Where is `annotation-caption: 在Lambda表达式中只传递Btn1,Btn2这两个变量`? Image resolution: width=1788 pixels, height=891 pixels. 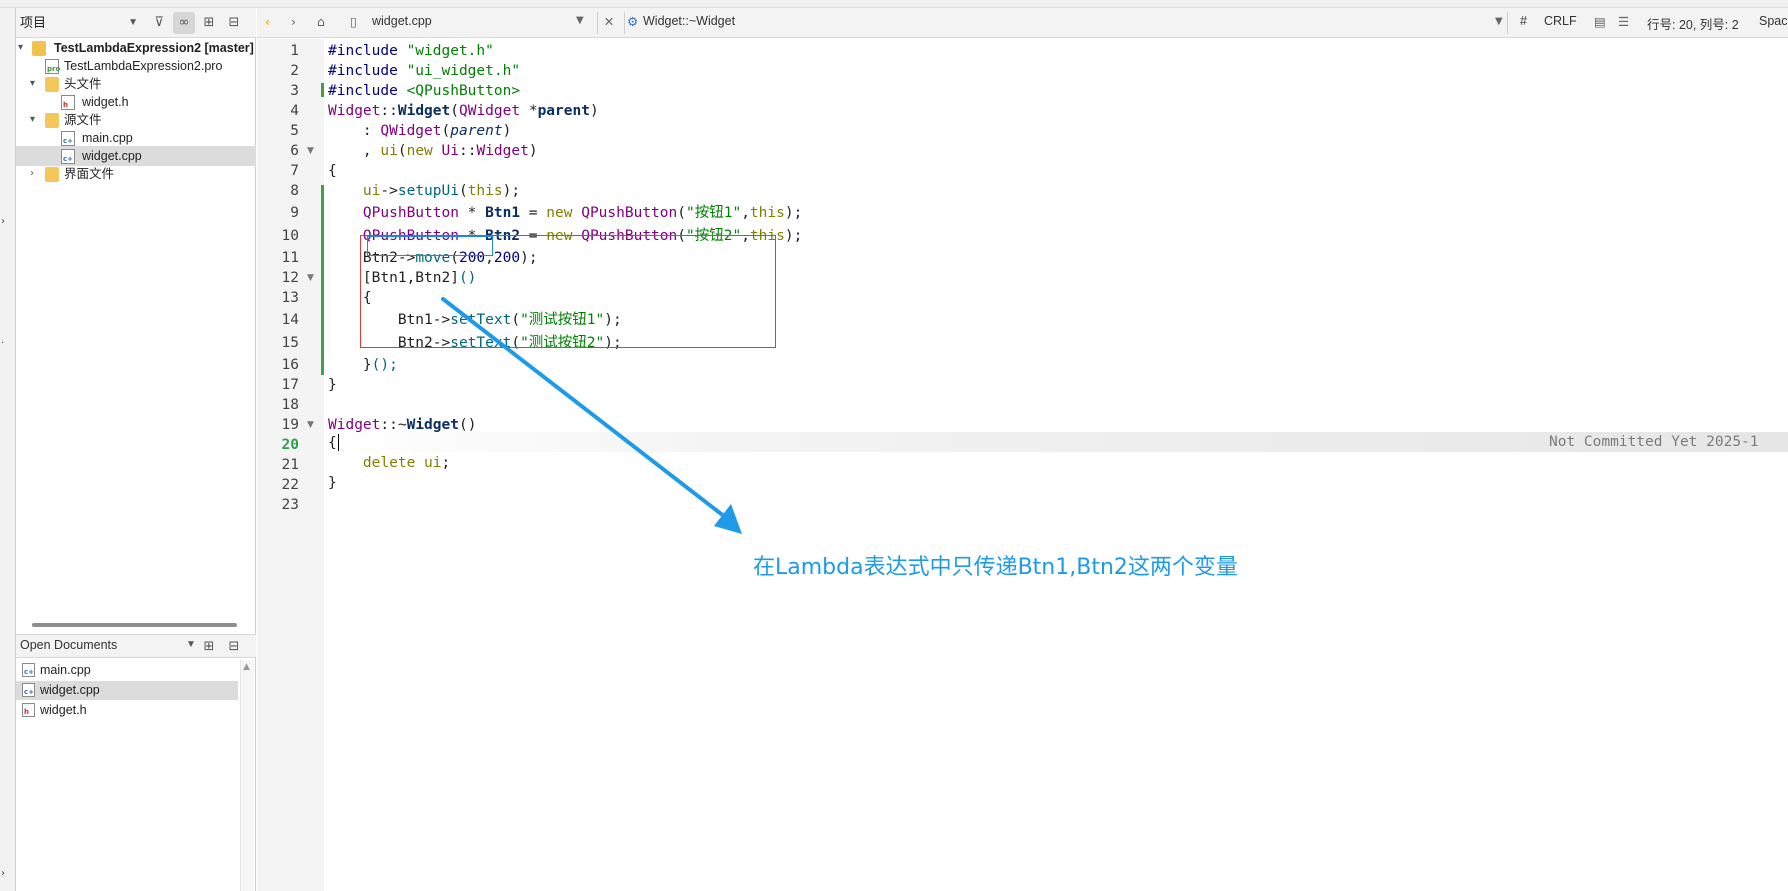
annotation-caption: 在Lambda表达式中只传递Btn1,Btn2这两个变量 is located at coordinates (995, 567).